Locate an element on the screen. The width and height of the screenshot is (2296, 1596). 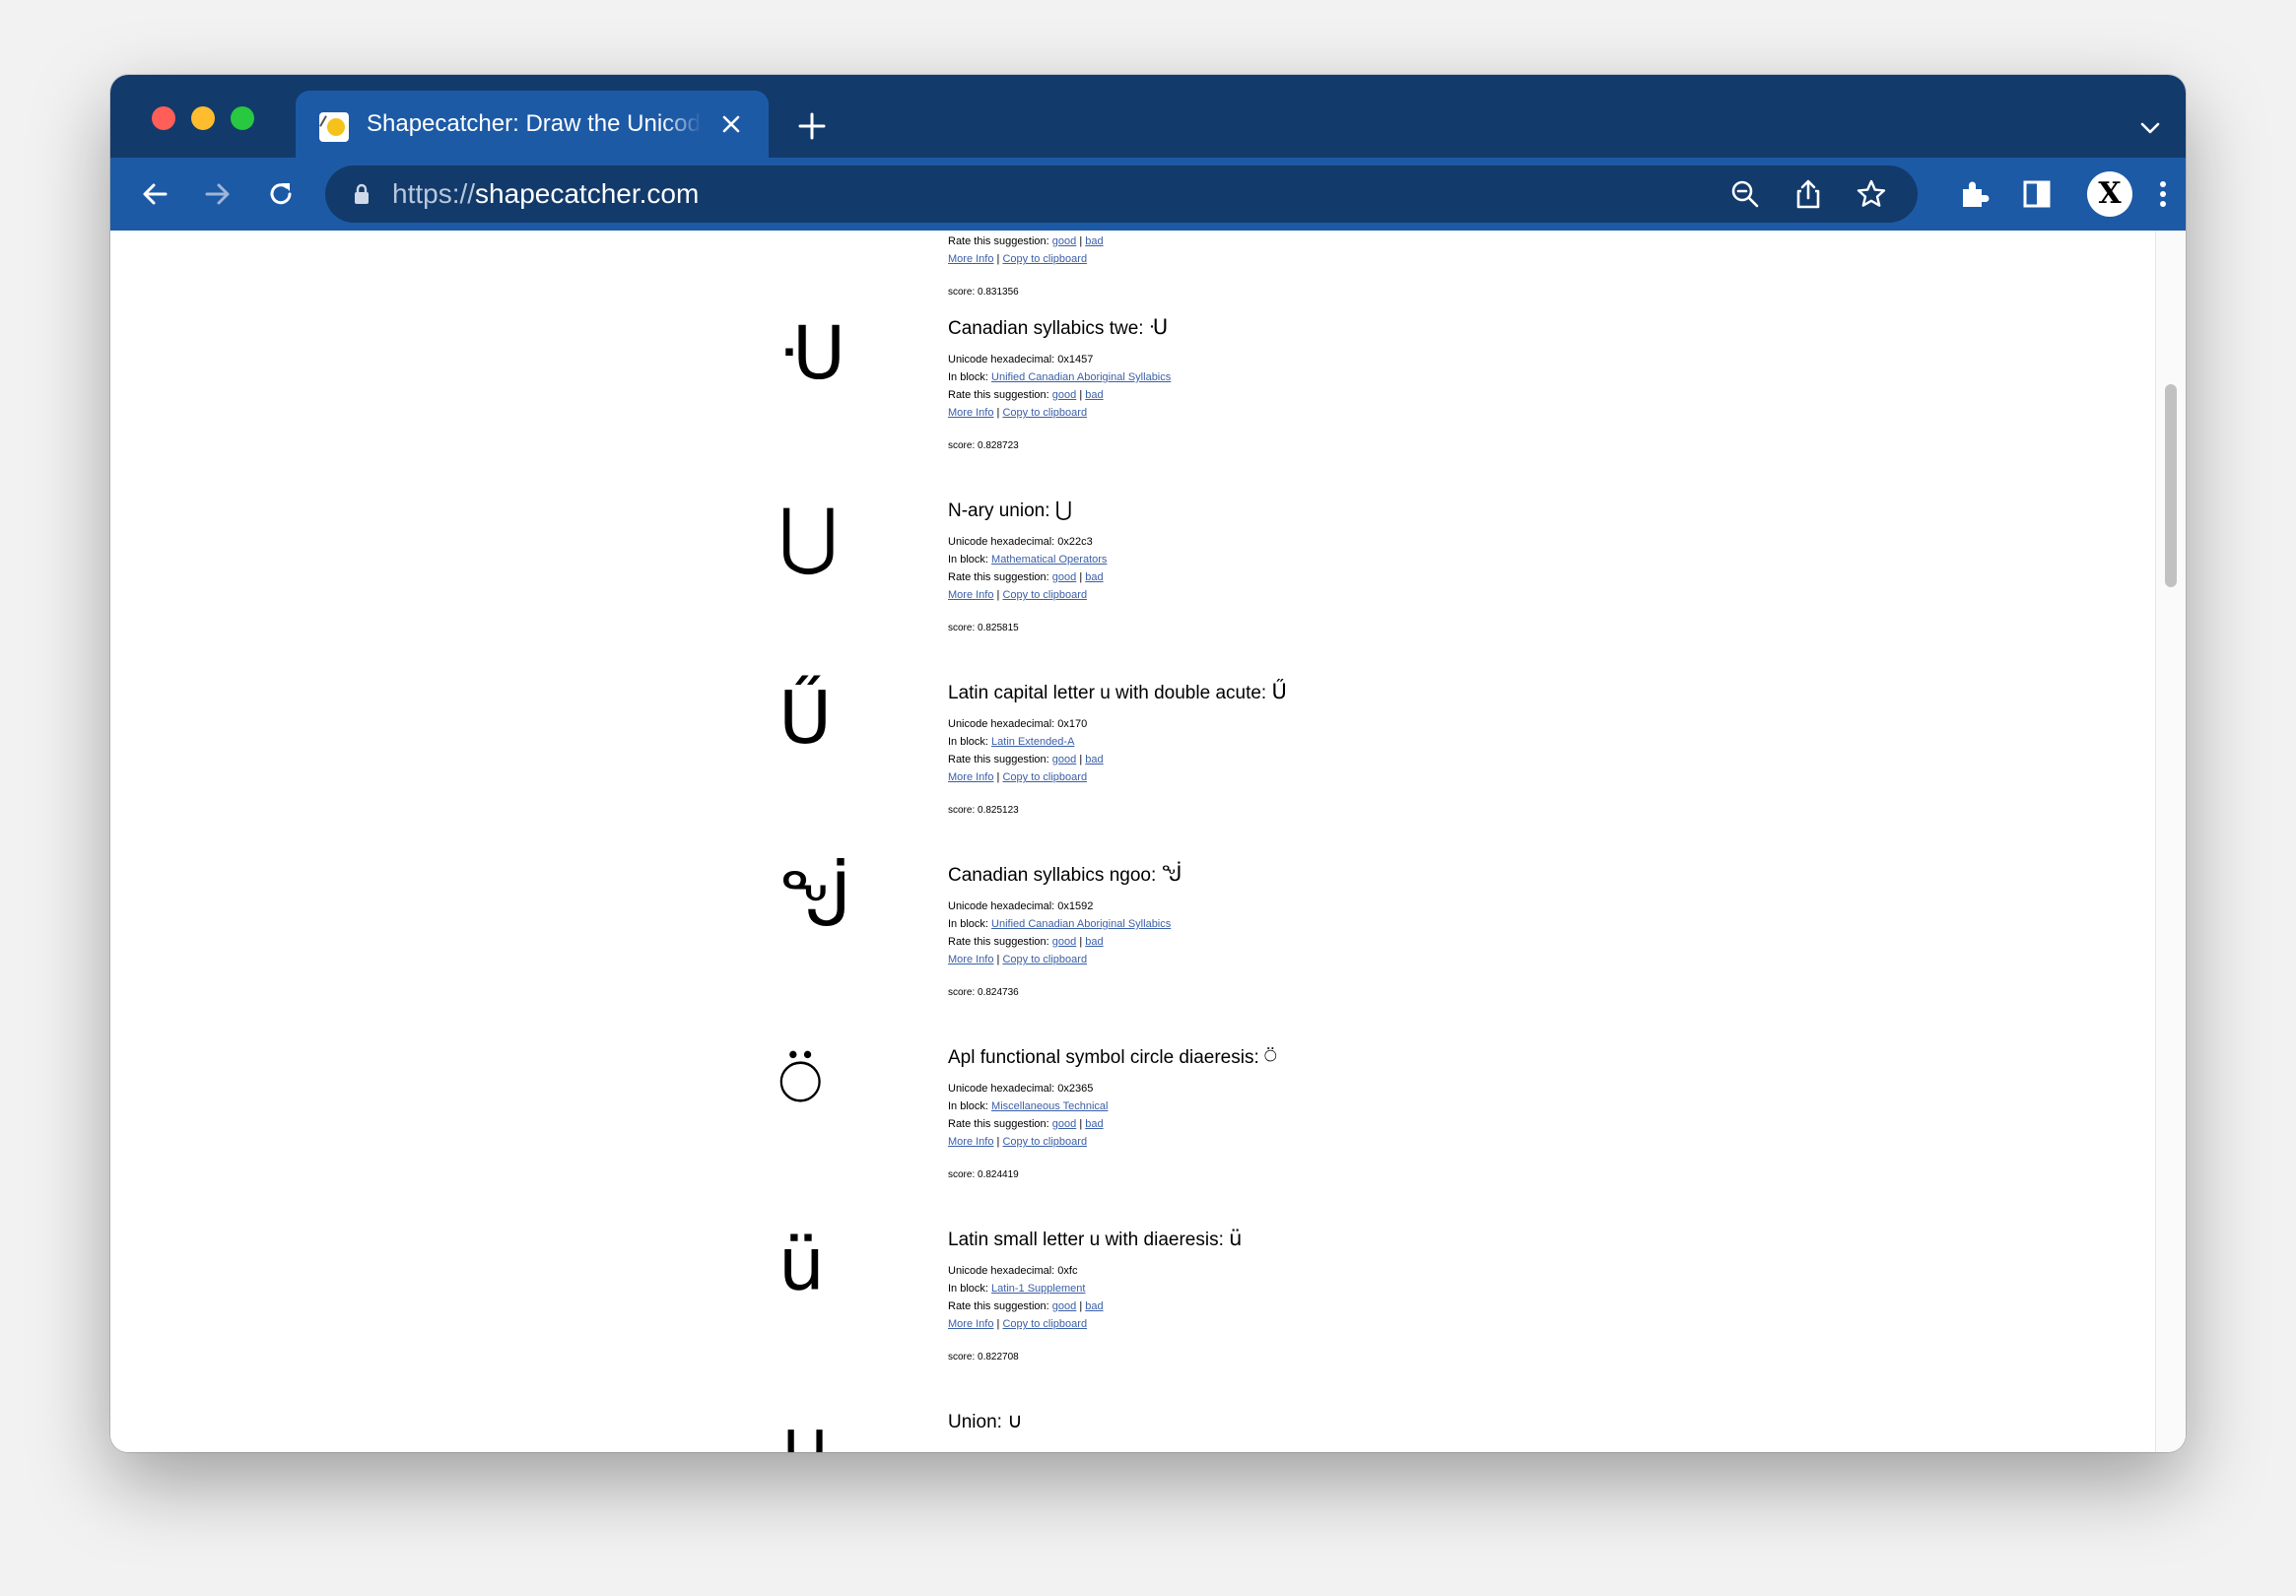
character-name: Canadian syllabics ngoo: ᖒ is located at coordinates (1065, 874).